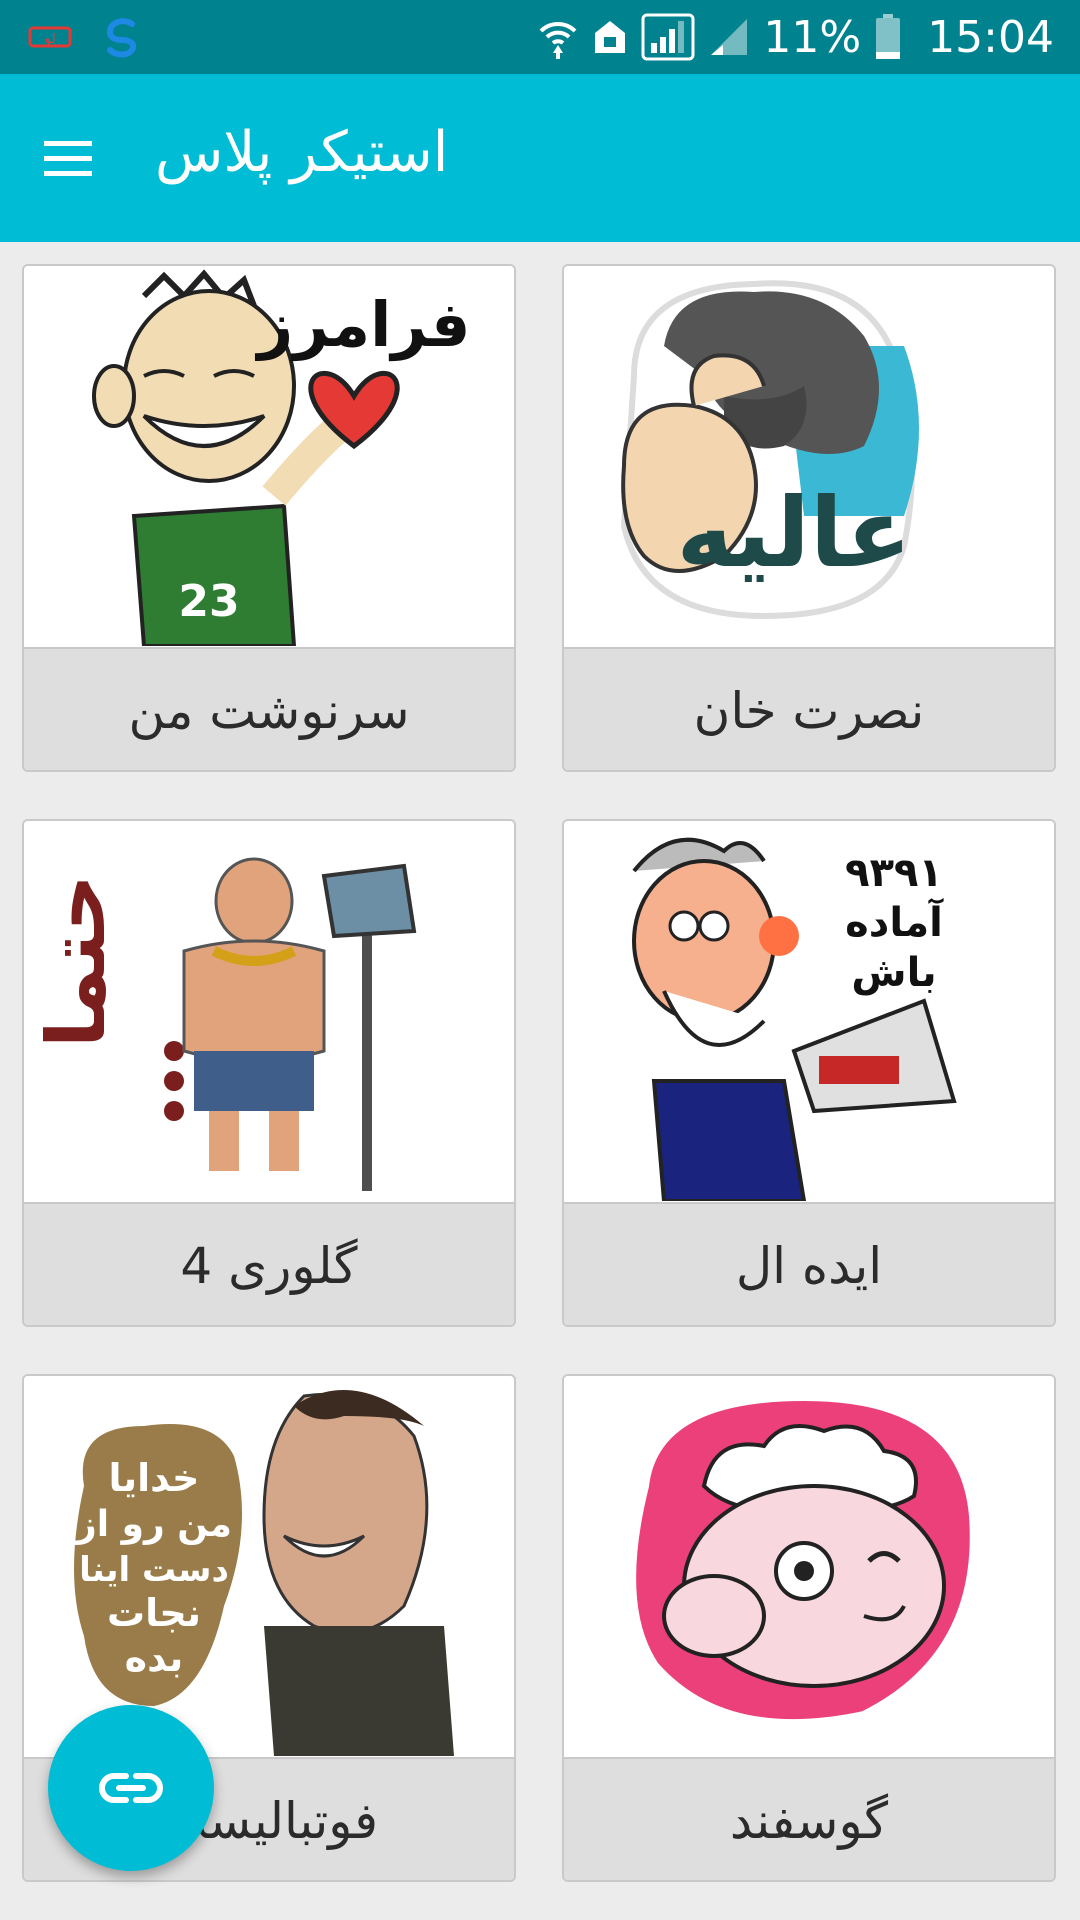 This screenshot has height=1920, width=1080. I want to click on svg-text: فرامرز, so click(362, 324).